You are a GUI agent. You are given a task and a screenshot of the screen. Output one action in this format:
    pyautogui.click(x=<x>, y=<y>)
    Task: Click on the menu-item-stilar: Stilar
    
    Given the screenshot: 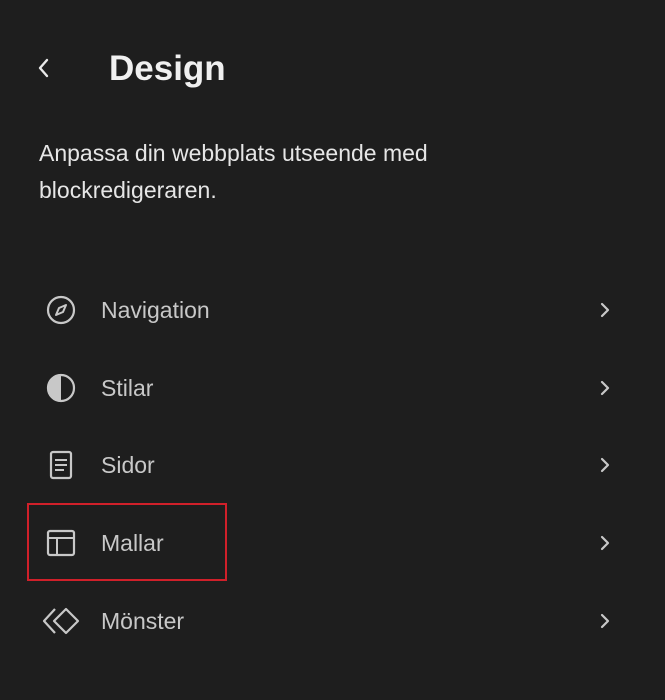 What is the action you would take?
    pyautogui.click(x=327, y=388)
    